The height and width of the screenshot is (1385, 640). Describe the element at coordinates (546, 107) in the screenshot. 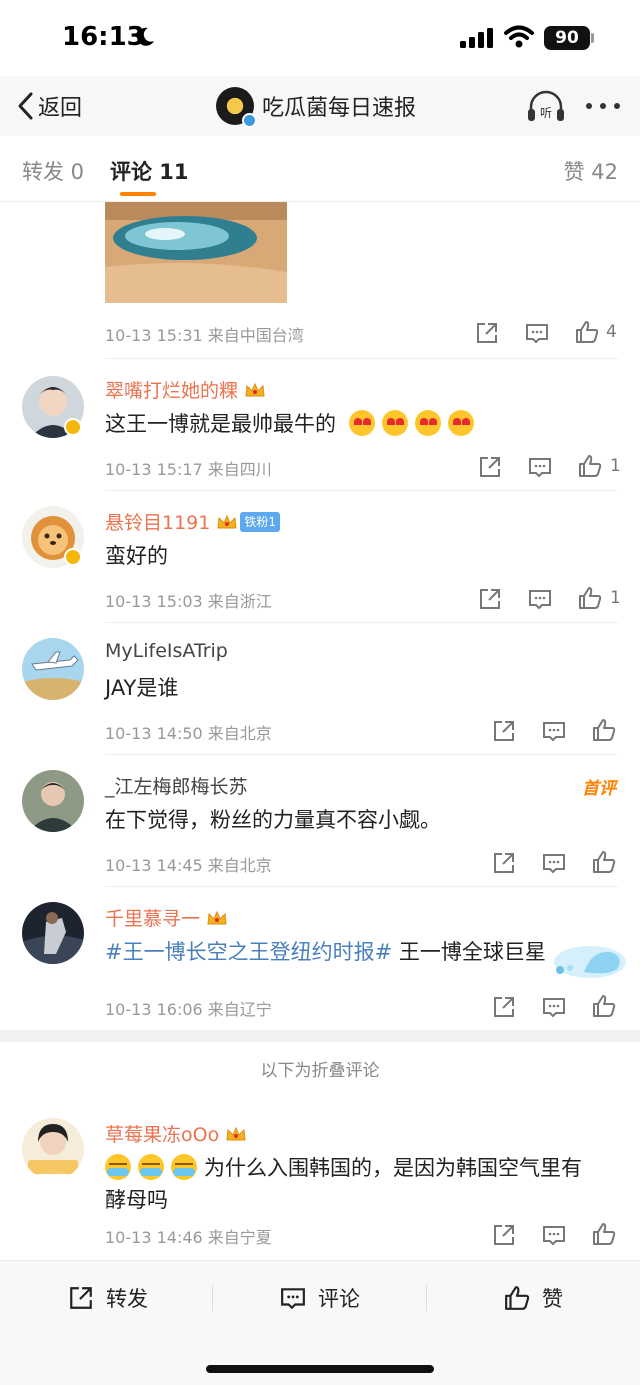

I see `listen-icon: 听` at that location.